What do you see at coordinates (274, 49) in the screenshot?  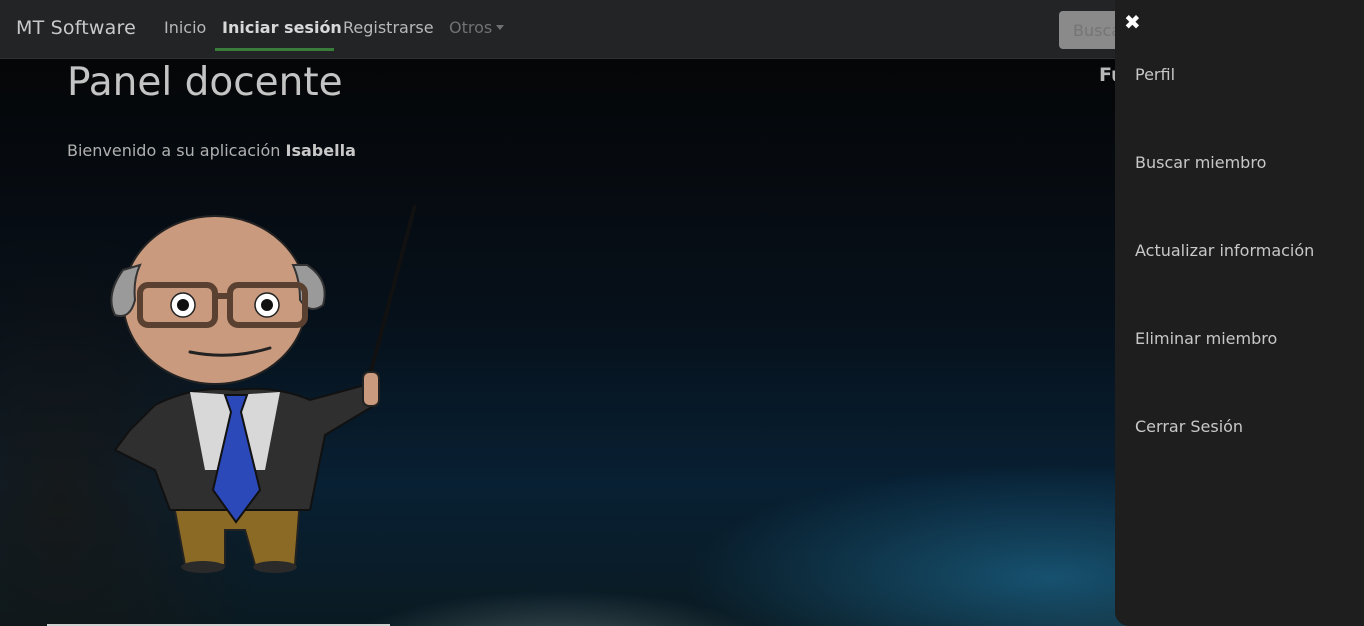 I see `active-nav-indicator` at bounding box center [274, 49].